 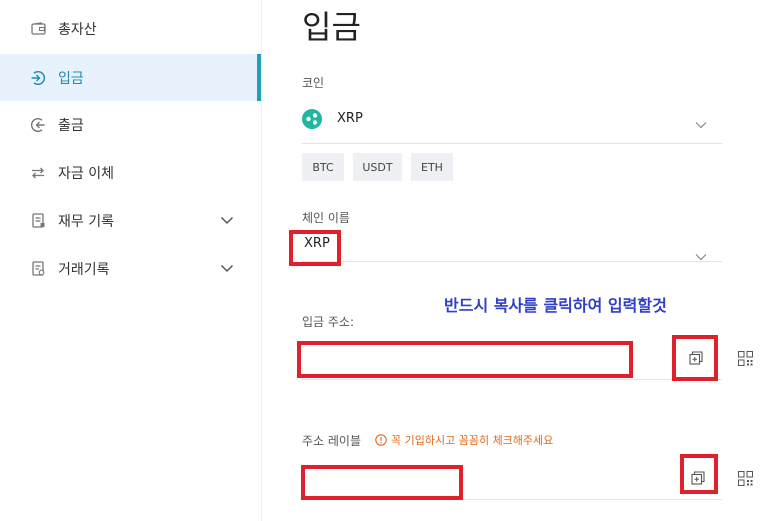 I want to click on coin-option-btc: BTC, so click(x=323, y=167).